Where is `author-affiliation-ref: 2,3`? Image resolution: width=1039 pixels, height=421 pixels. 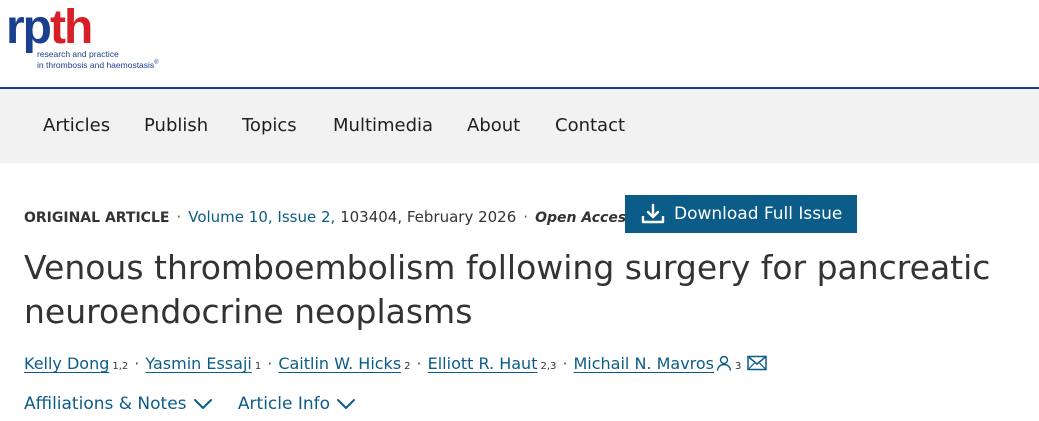 author-affiliation-ref: 2,3 is located at coordinates (548, 366).